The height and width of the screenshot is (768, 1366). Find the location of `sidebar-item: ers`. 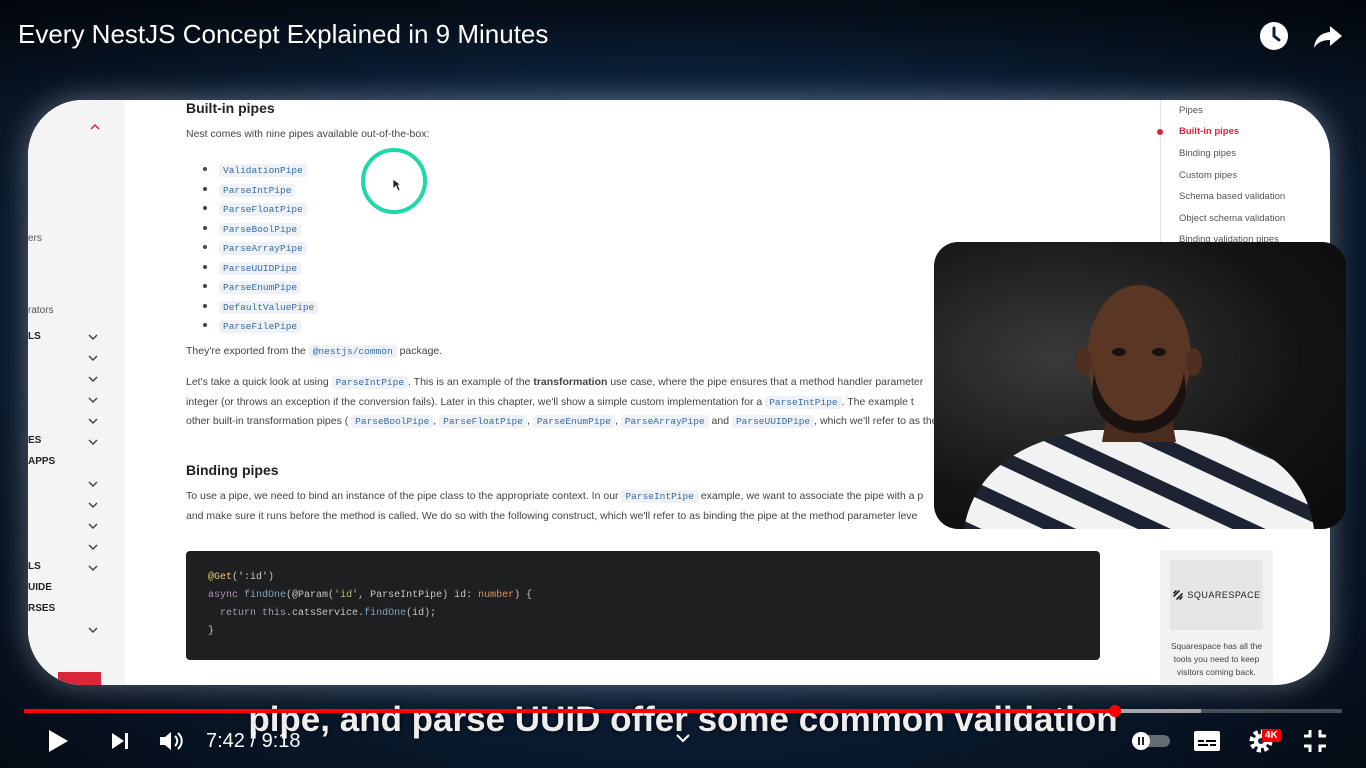

sidebar-item: ers is located at coordinates (35, 238).